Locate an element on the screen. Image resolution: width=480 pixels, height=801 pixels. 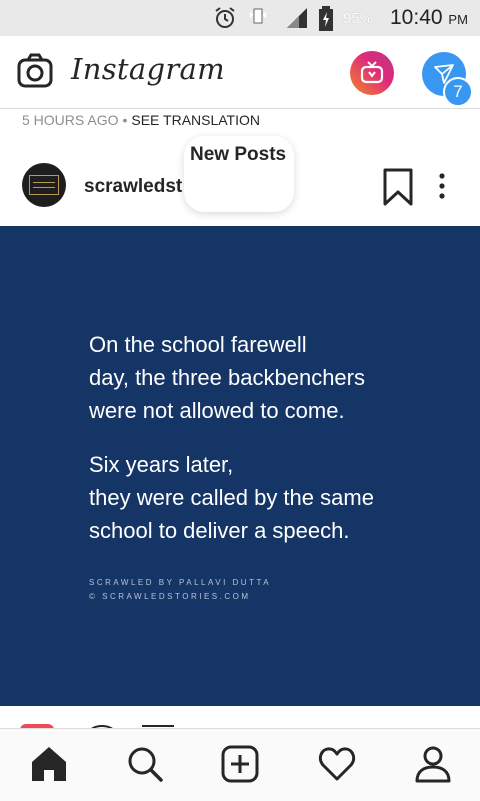
profile-icon is located at coordinates (433, 766).